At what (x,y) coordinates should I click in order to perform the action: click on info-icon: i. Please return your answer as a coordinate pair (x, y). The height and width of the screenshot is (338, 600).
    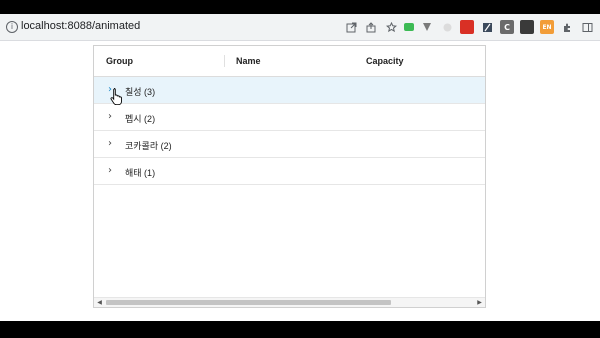
    Looking at the image, I should click on (12, 27).